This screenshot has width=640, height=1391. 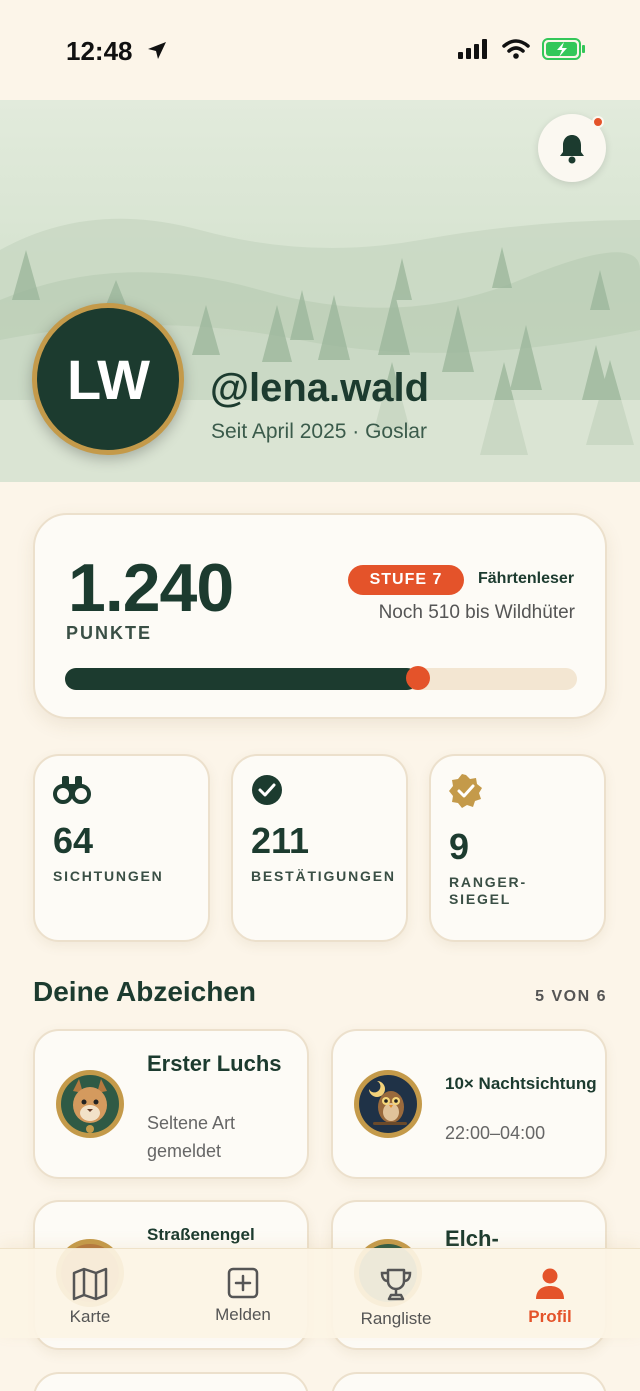 What do you see at coordinates (526, 578) in the screenshot?
I see `level-name: Fährtenleser` at bounding box center [526, 578].